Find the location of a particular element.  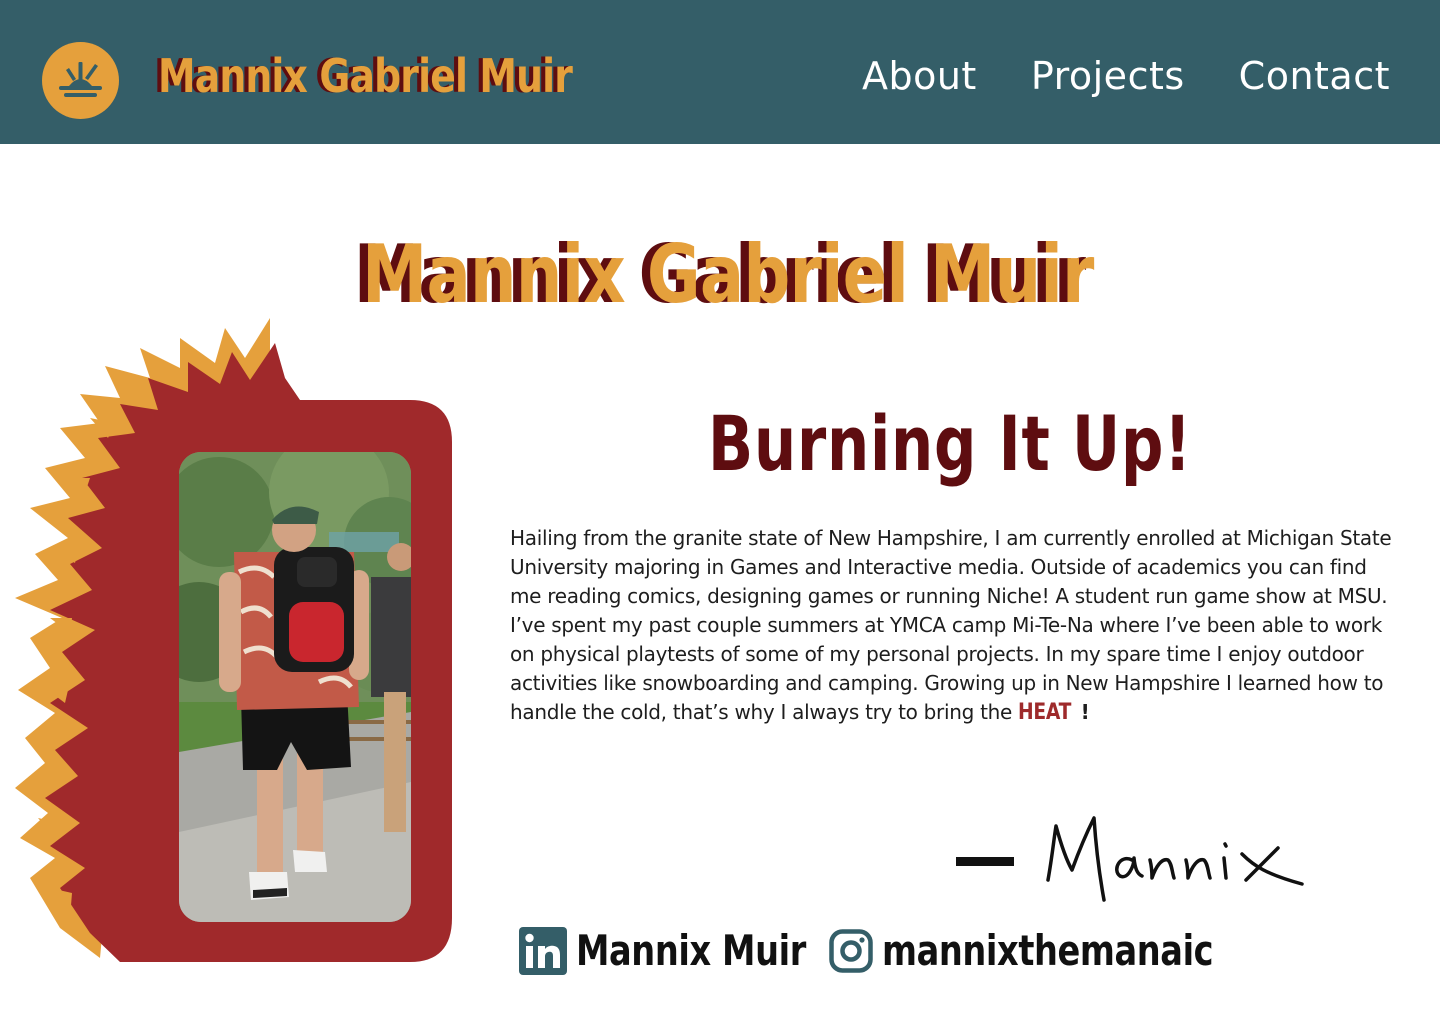

sunrise-burst-icon is located at coordinates (80, 79).